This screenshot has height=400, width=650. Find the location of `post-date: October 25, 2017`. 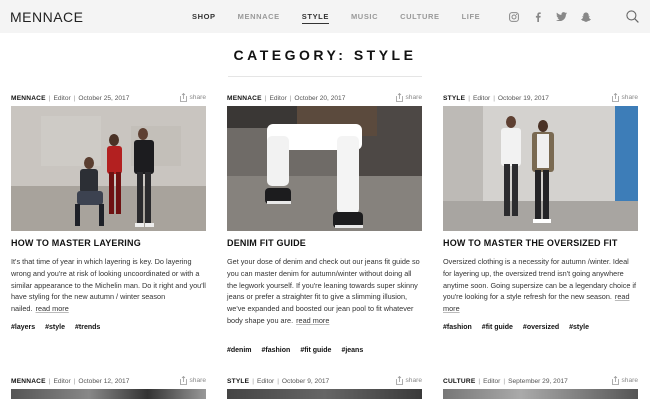

post-date: October 25, 2017 is located at coordinates (104, 98).